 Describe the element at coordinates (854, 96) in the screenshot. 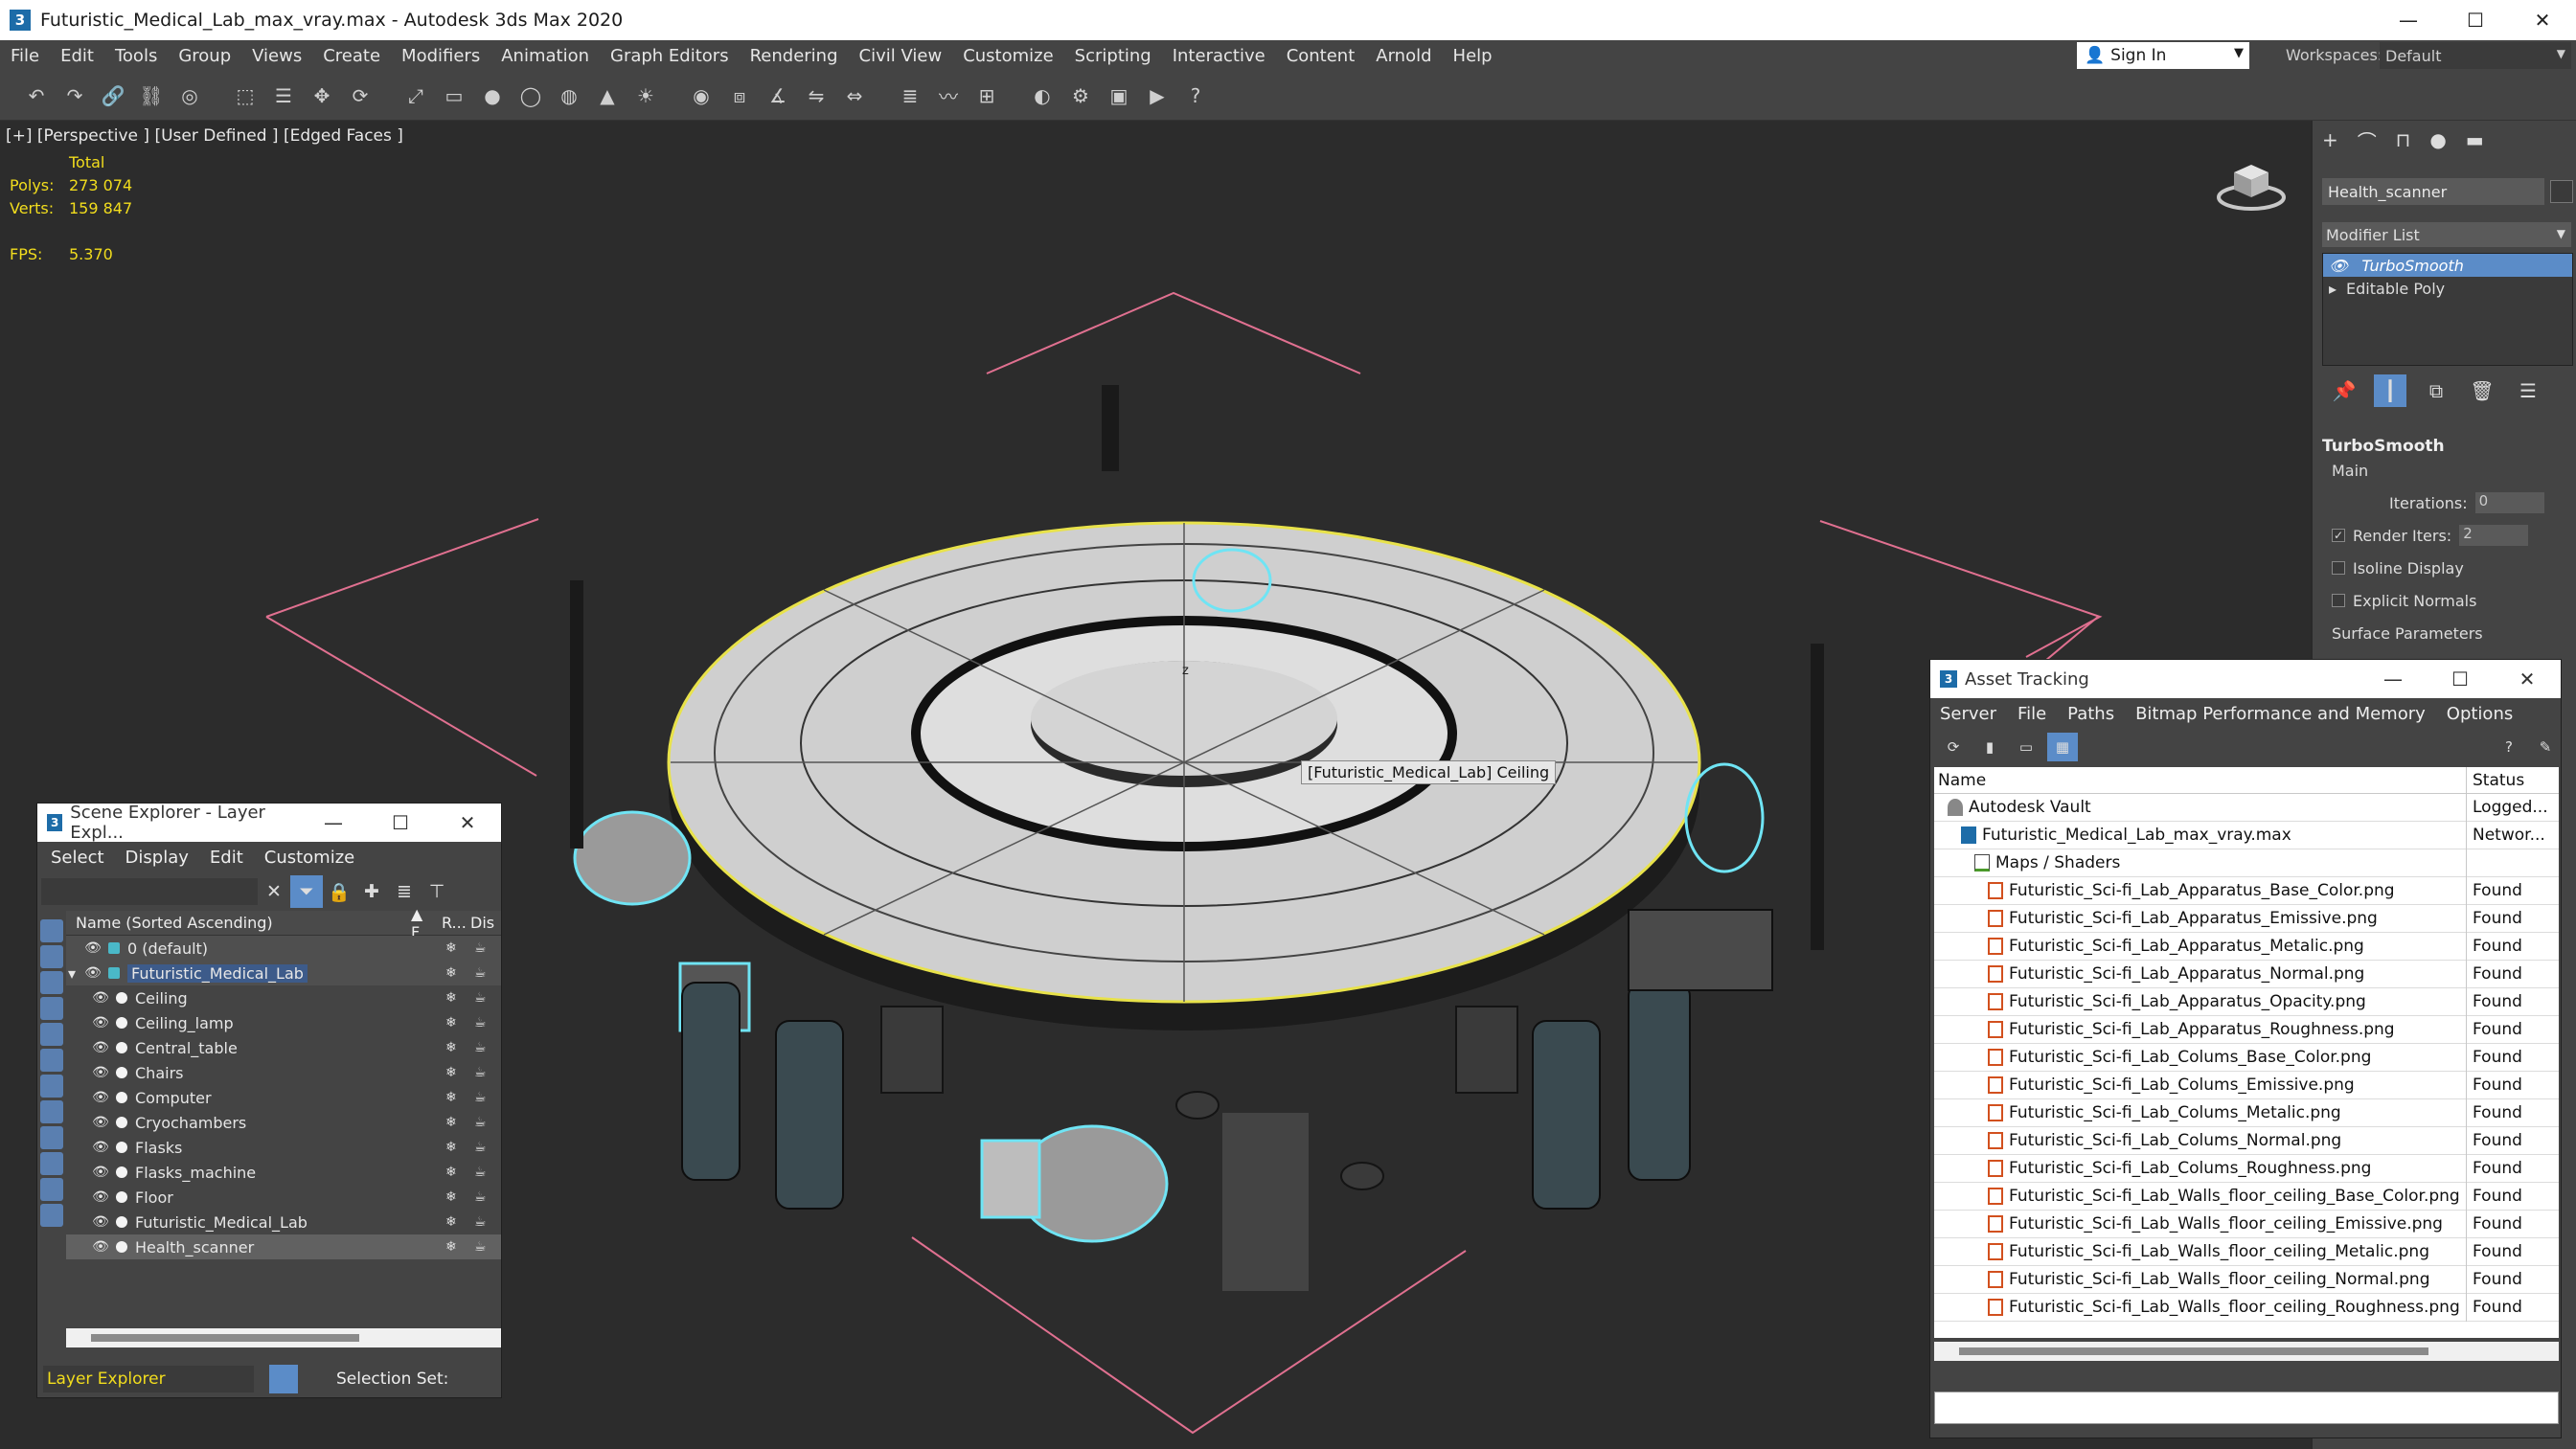

I see `align-icon: ⇔` at that location.